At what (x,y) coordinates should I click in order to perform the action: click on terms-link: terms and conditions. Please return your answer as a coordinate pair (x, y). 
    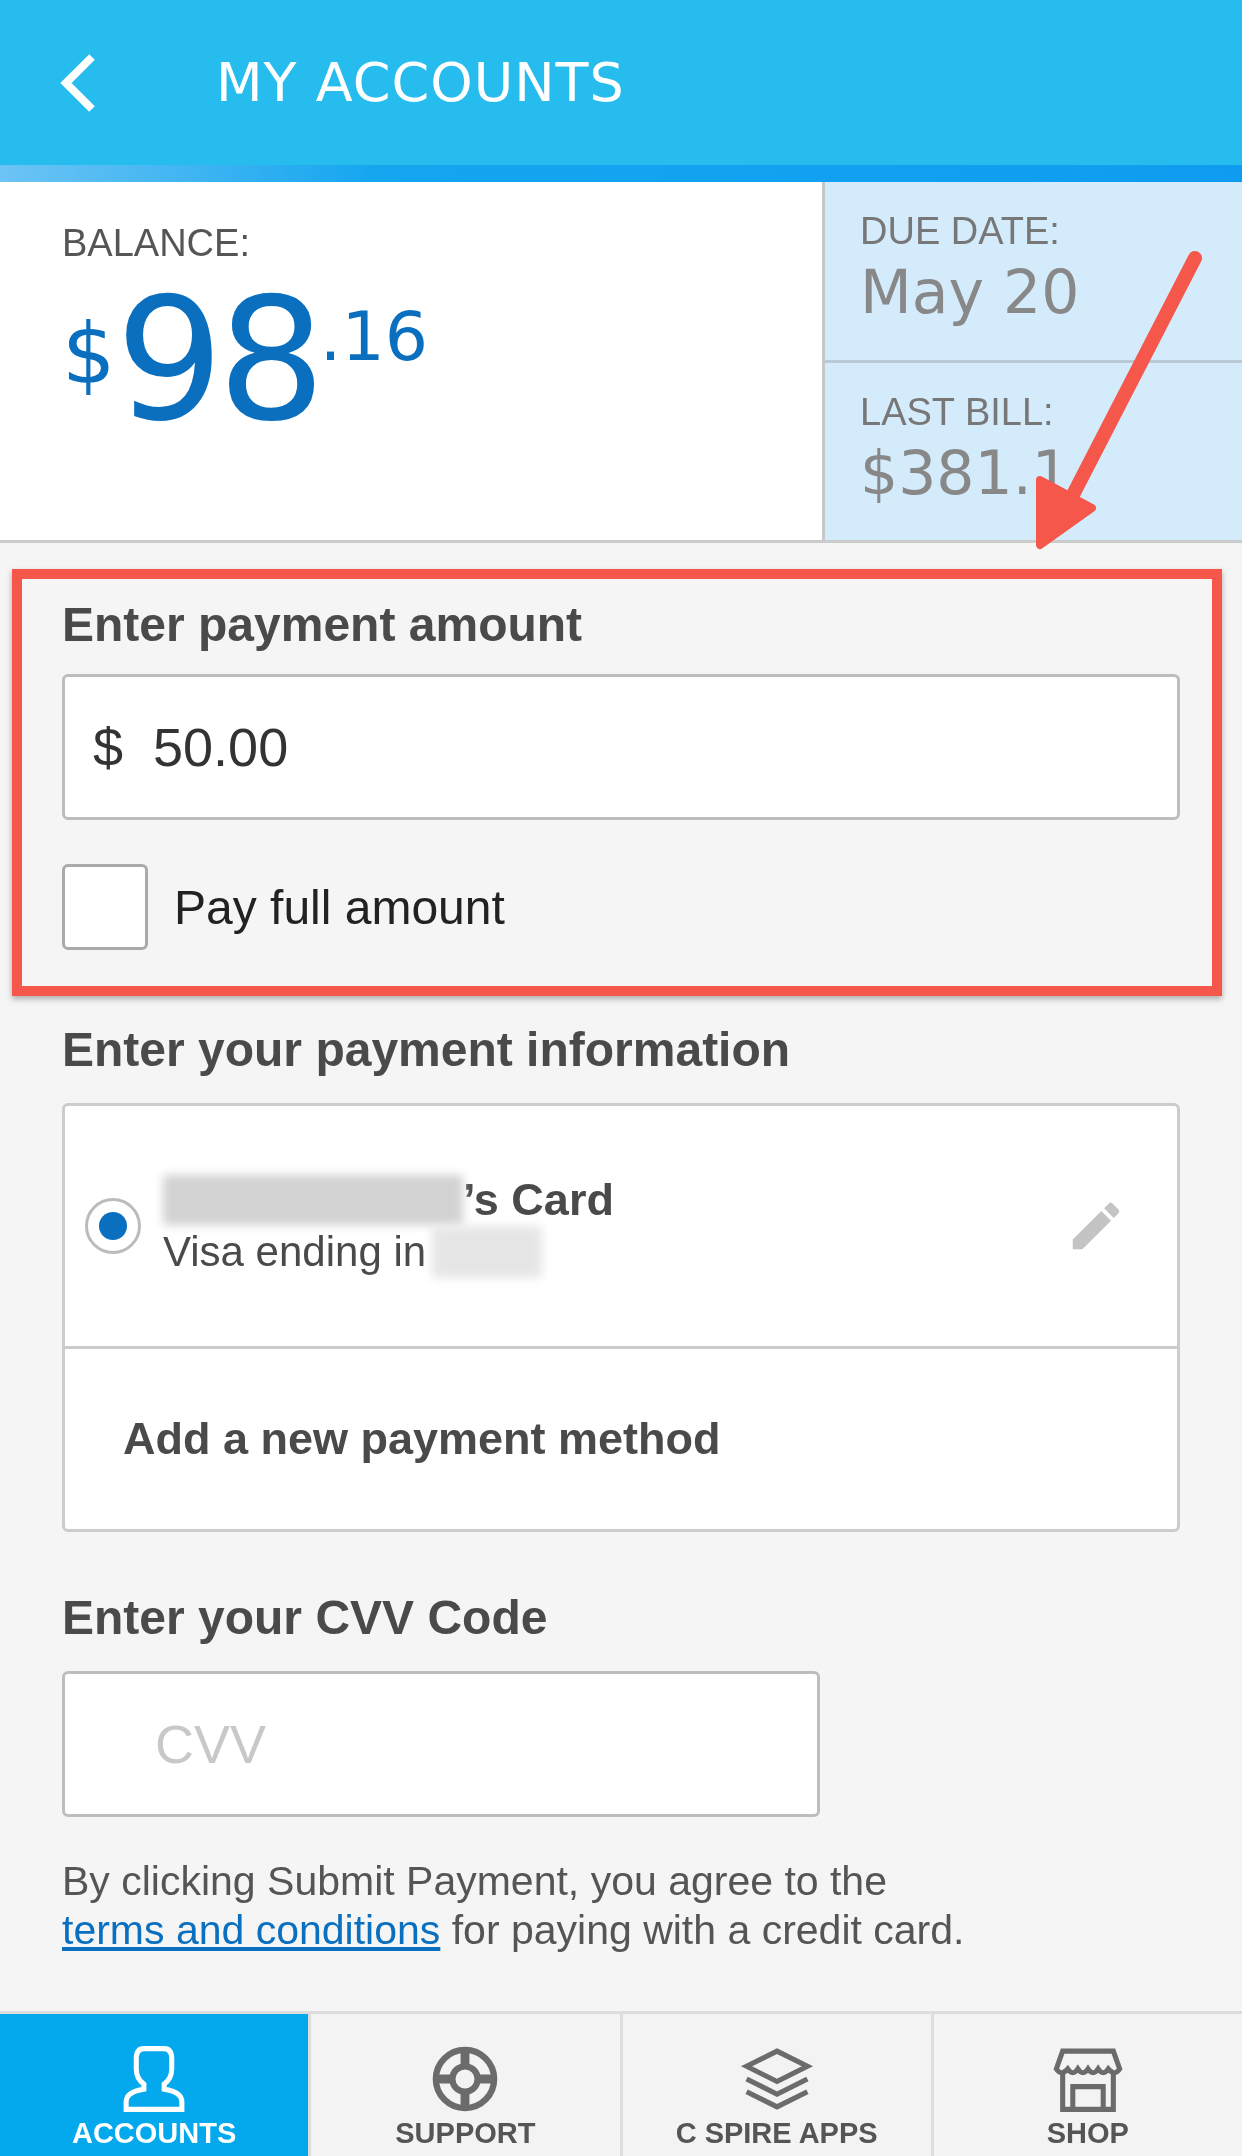
    Looking at the image, I should click on (251, 1930).